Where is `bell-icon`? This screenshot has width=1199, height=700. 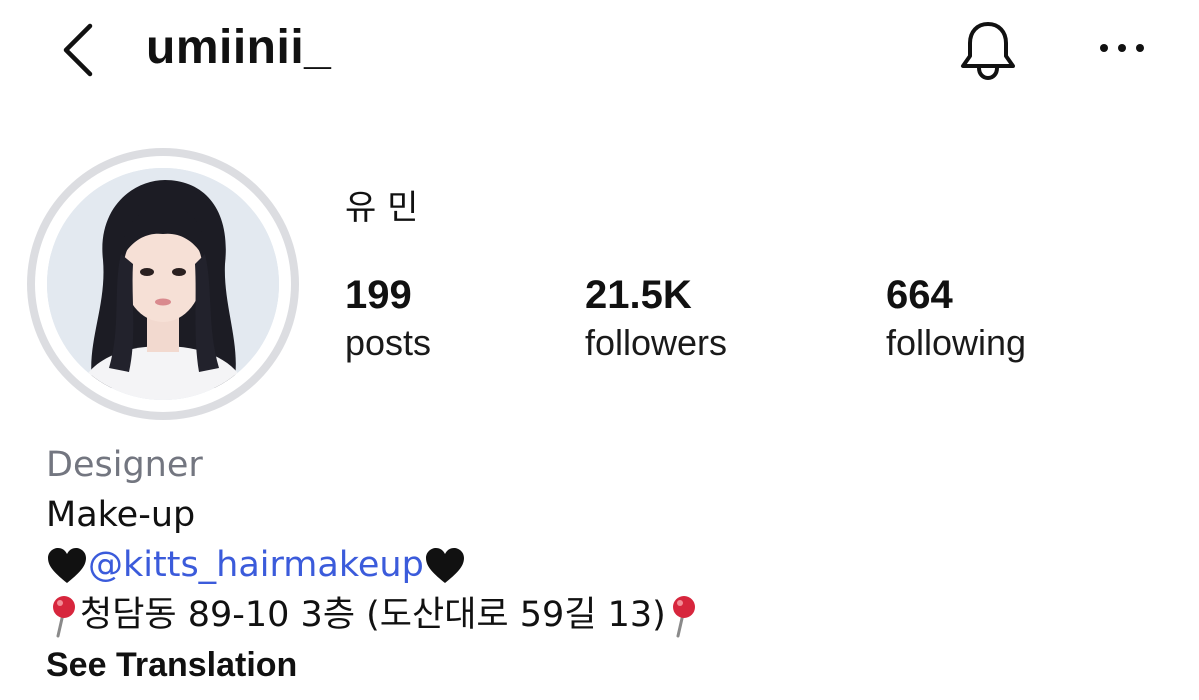 bell-icon is located at coordinates (988, 51).